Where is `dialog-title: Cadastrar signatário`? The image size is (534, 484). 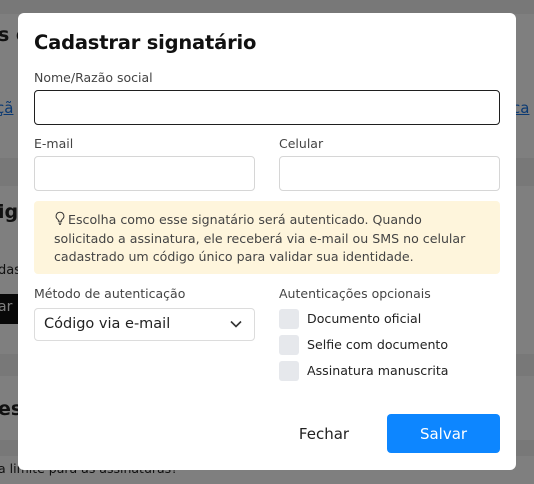 dialog-title: Cadastrar signatário is located at coordinates (145, 42).